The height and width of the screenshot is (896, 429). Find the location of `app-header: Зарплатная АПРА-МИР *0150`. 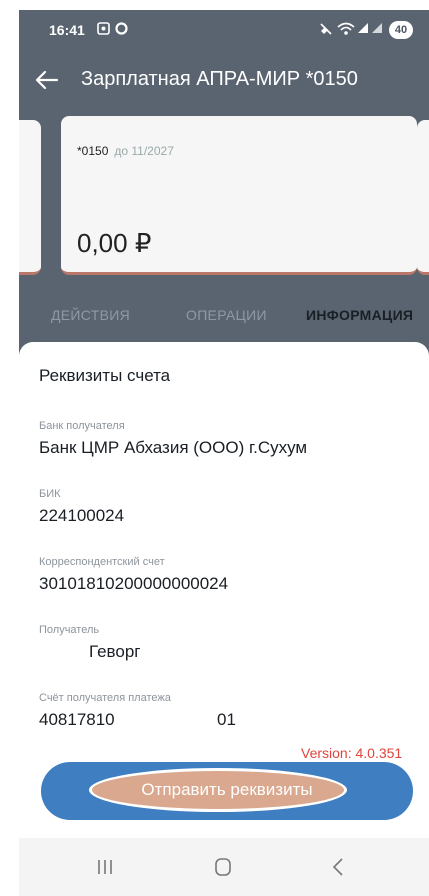

app-header: Зарплатная АПРА-МИР *0150 is located at coordinates (224, 83).